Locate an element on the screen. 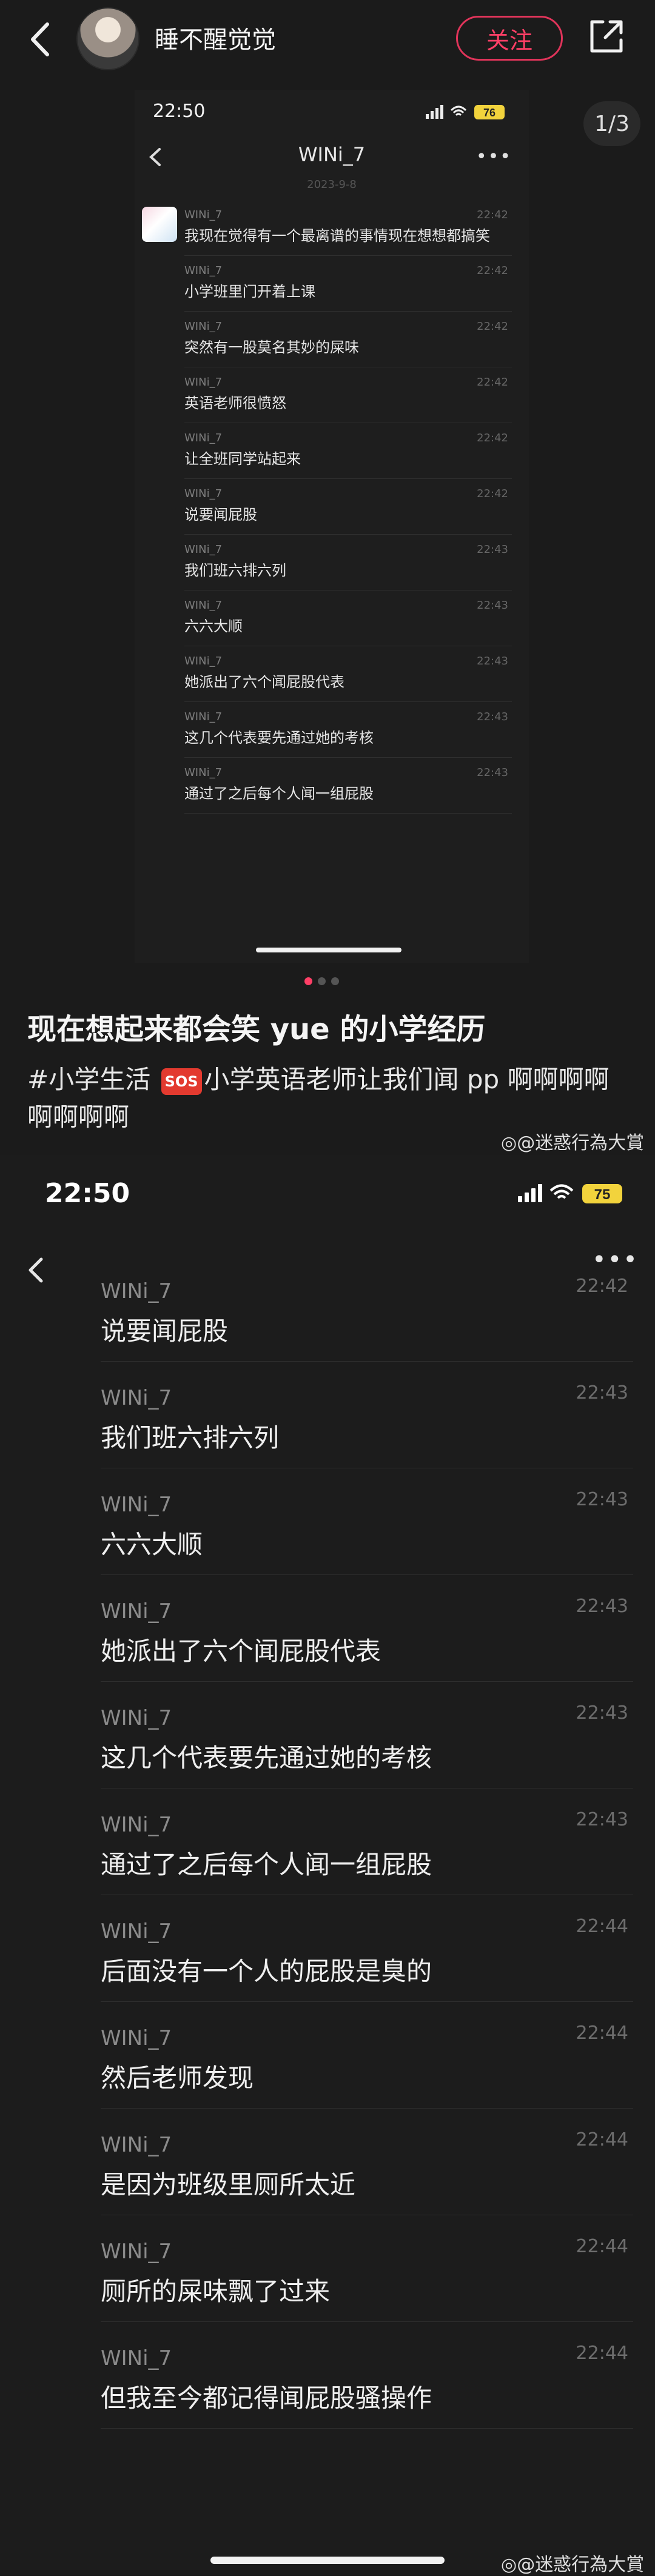 Image resolution: width=655 pixels, height=2576 pixels. follow-button: 关注 is located at coordinates (510, 38).